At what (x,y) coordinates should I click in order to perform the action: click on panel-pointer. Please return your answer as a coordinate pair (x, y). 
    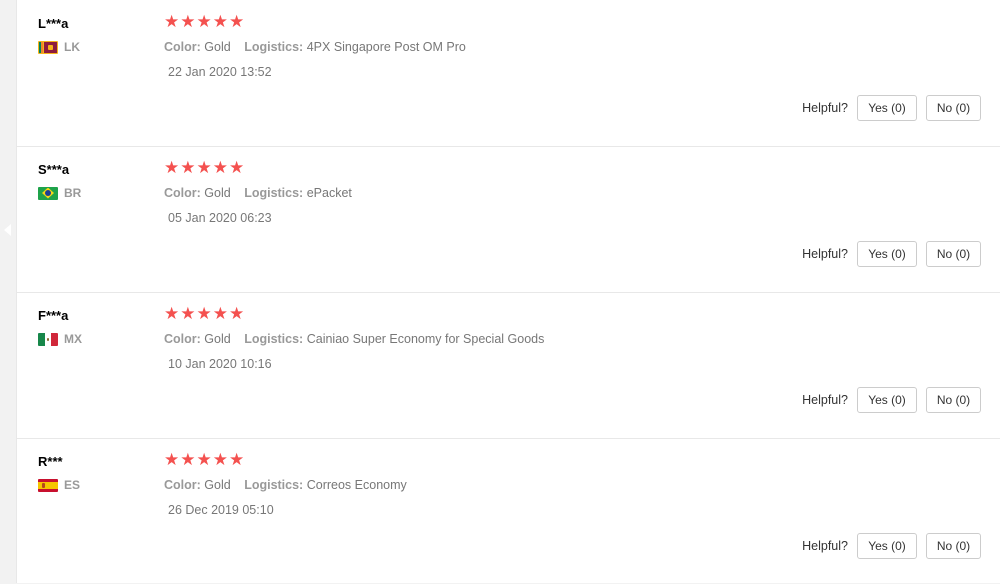
    Looking at the image, I should click on (7, 230).